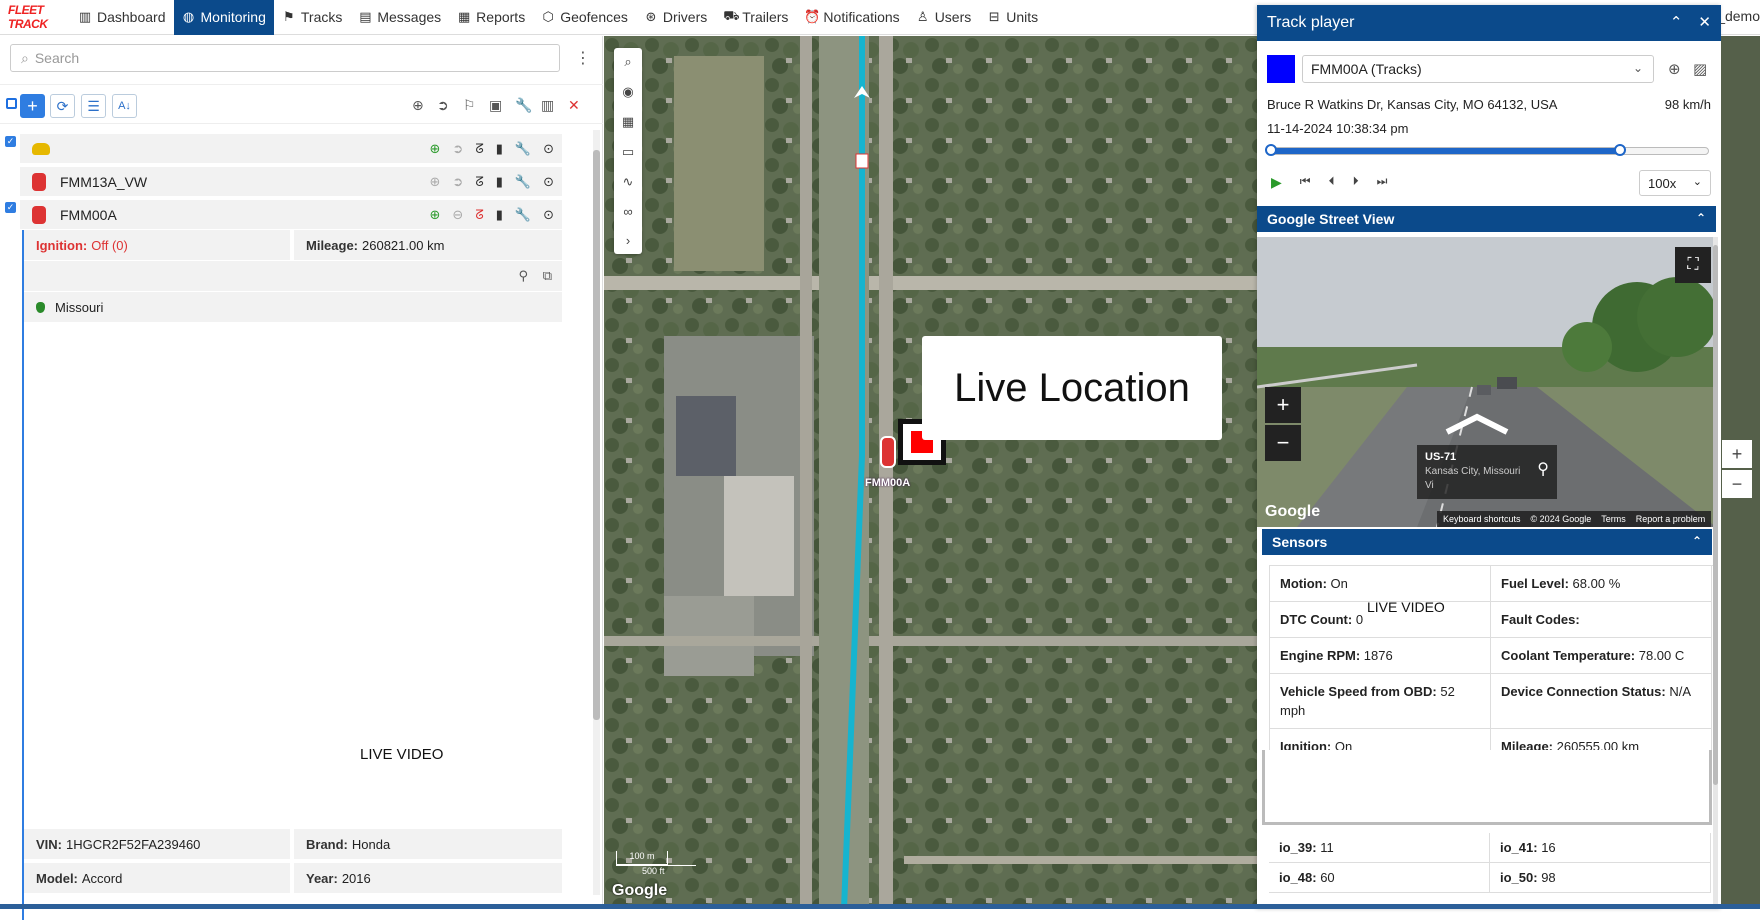 This screenshot has width=1760, height=920. Describe the element at coordinates (40, 307) in the screenshot. I see `geofence-icon` at that location.